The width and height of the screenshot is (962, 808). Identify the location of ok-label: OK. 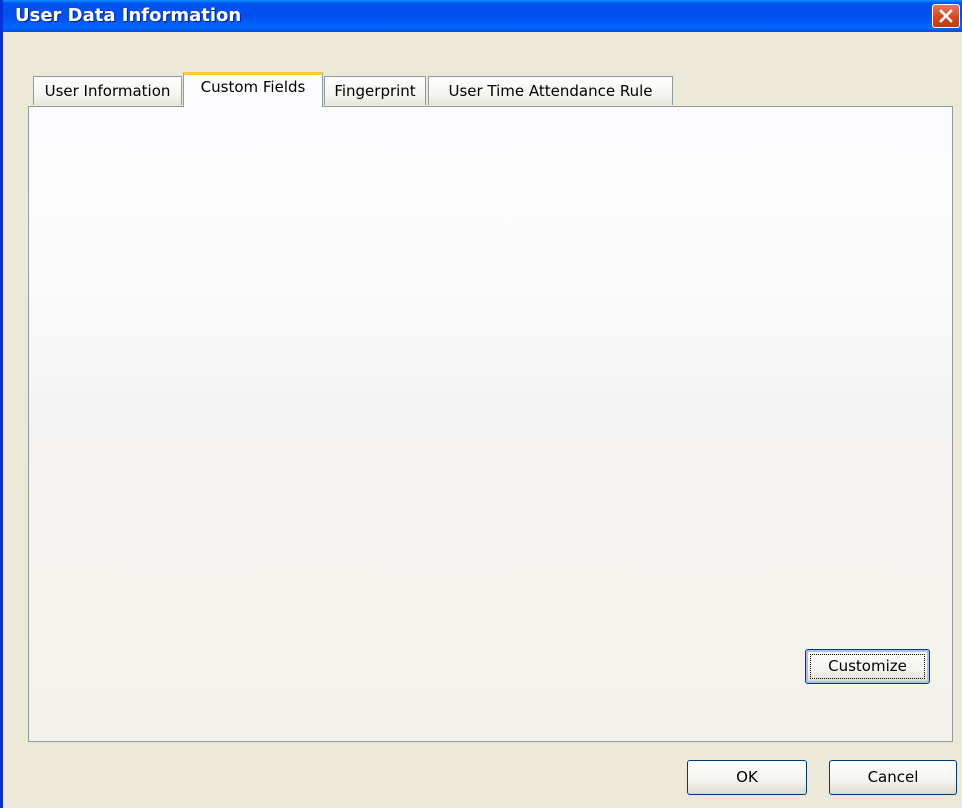
(747, 777).